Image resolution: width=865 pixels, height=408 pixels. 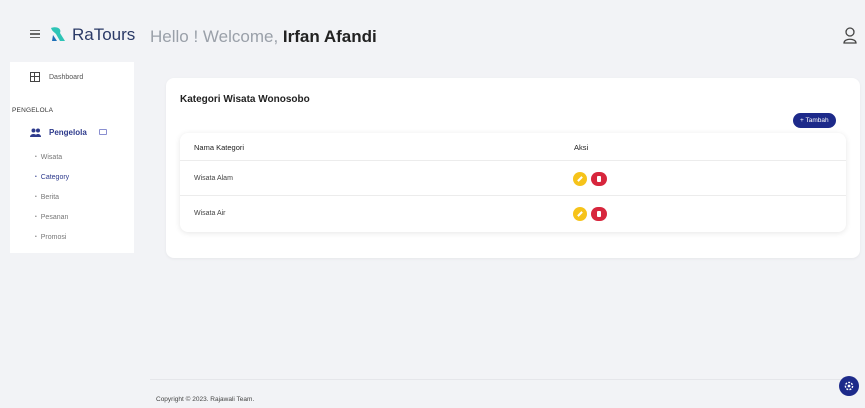 What do you see at coordinates (35, 132) in the screenshot?
I see `users-icon` at bounding box center [35, 132].